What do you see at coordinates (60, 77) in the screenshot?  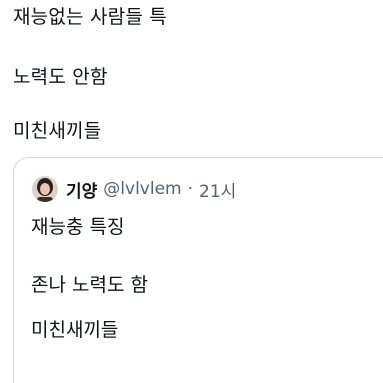 I see `tweet-text-line-2: 노력도 안함` at bounding box center [60, 77].